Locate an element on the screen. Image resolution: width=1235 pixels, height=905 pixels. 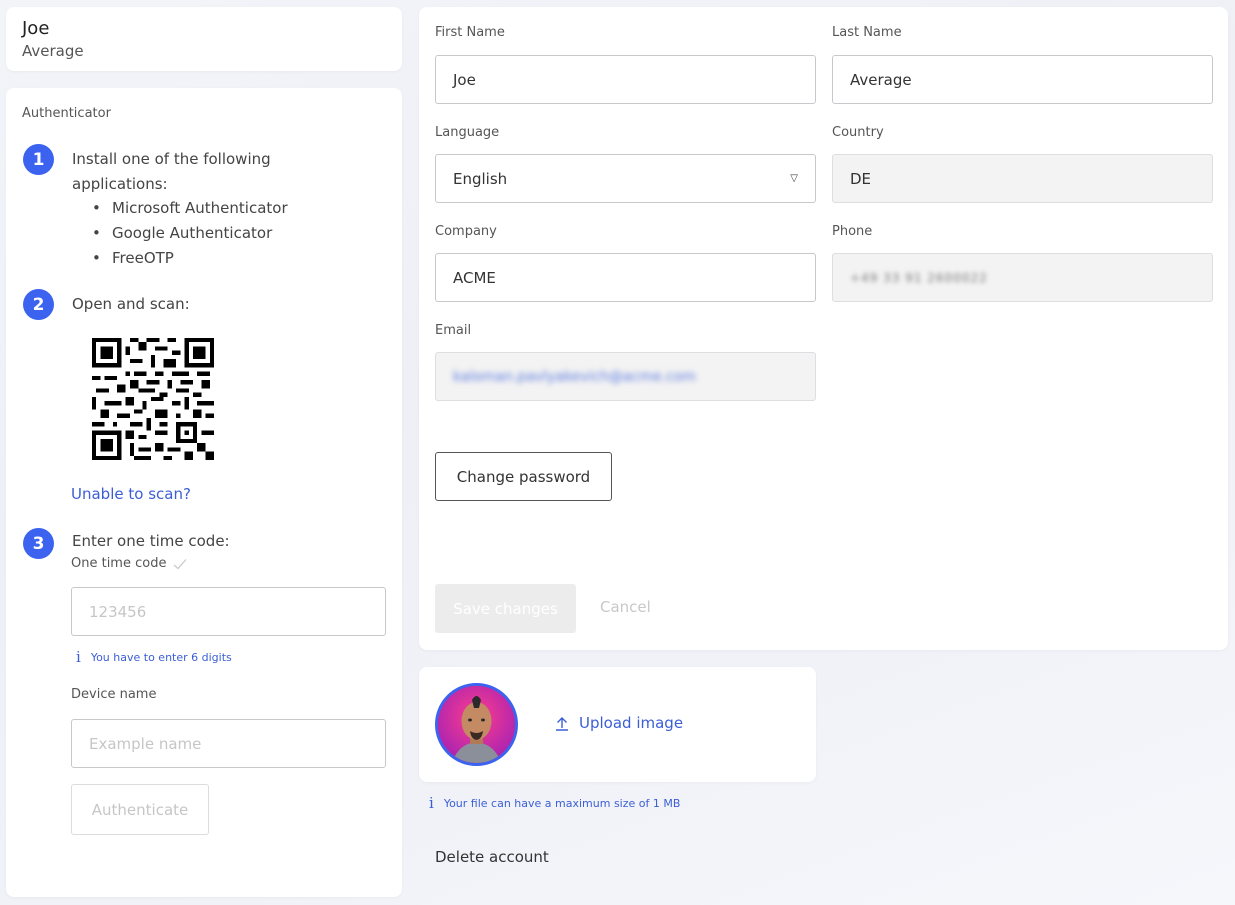
avatar-image is located at coordinates (476, 724).